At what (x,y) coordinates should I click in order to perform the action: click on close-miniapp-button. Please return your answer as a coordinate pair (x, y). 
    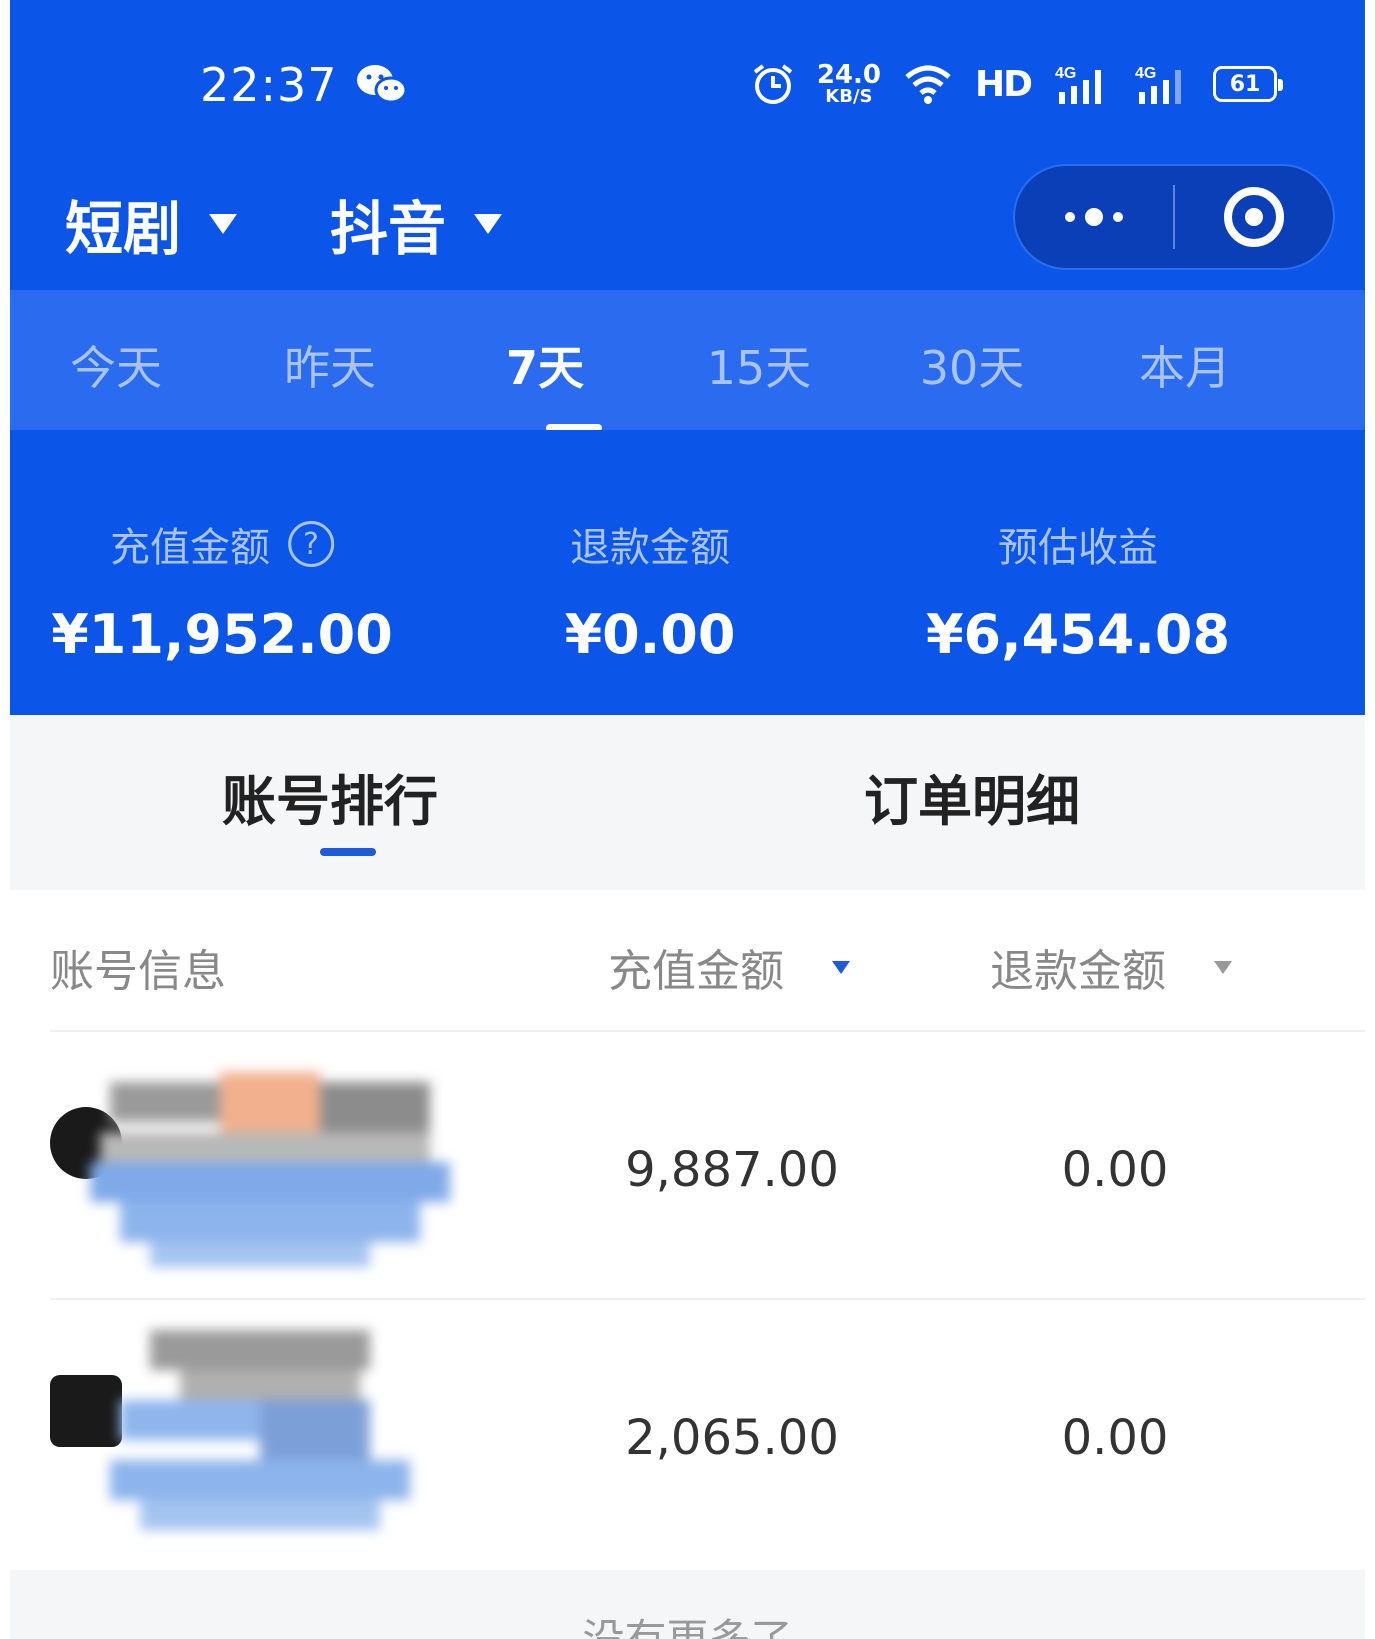
    Looking at the image, I should click on (1254, 217).